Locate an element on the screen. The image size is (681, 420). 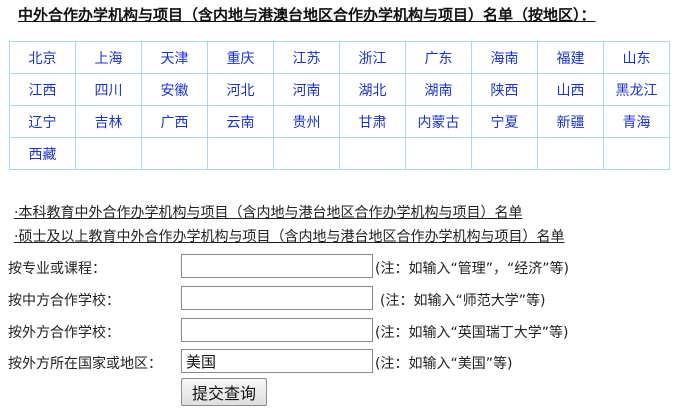
region-cell: 江西 is located at coordinates (42, 89).